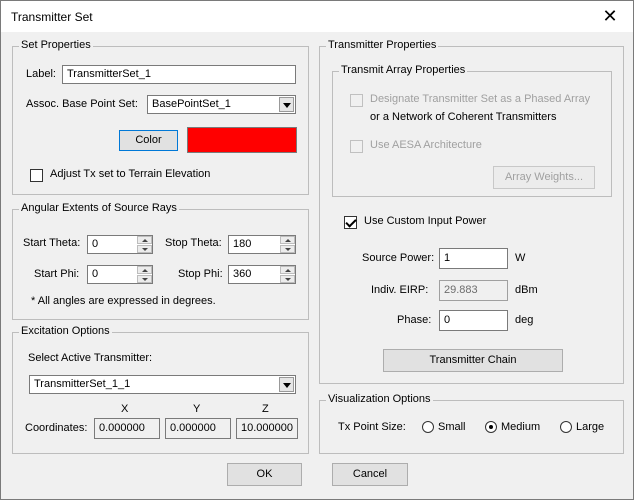 This screenshot has width=634, height=500. What do you see at coordinates (473, 360) in the screenshot?
I see `transmitter-chain-button: Transmitter Chain` at bounding box center [473, 360].